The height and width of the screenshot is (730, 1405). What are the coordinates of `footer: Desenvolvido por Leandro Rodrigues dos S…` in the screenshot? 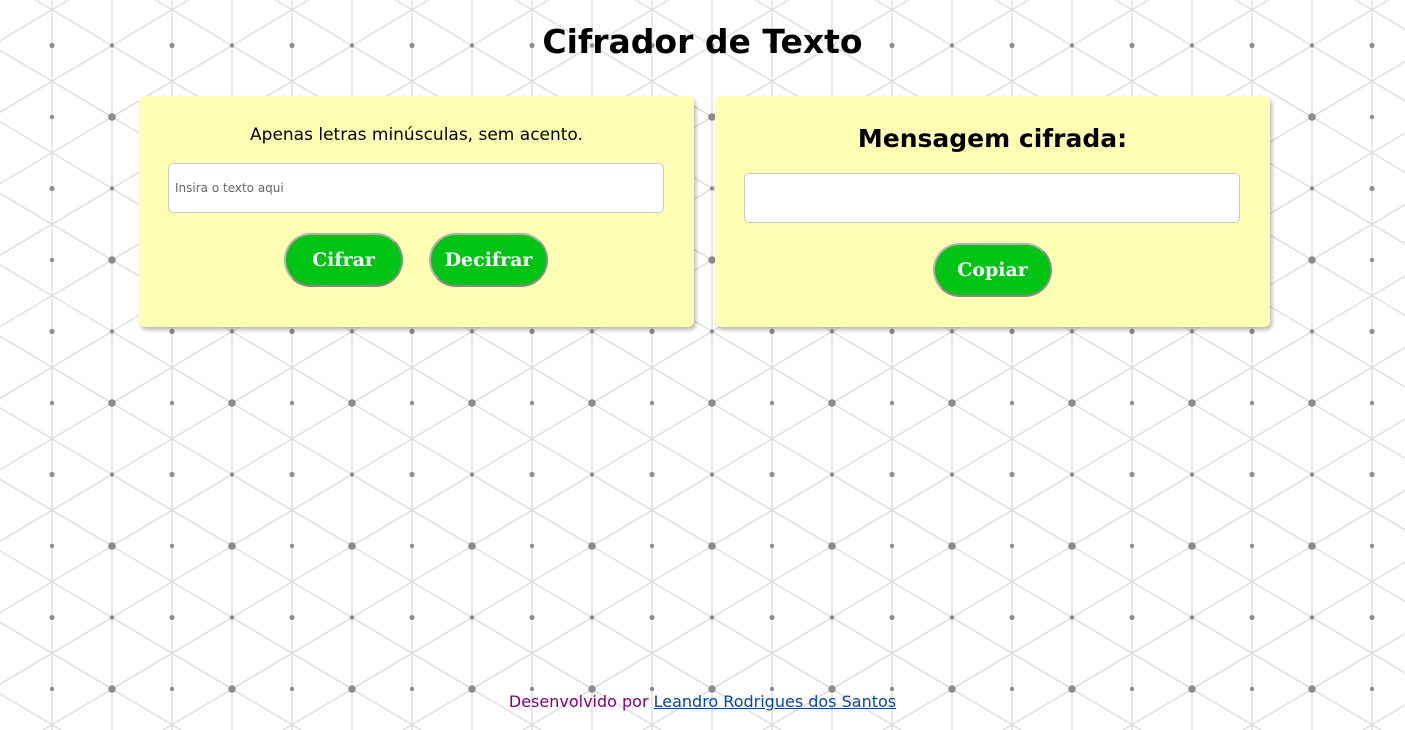 It's located at (702, 701).